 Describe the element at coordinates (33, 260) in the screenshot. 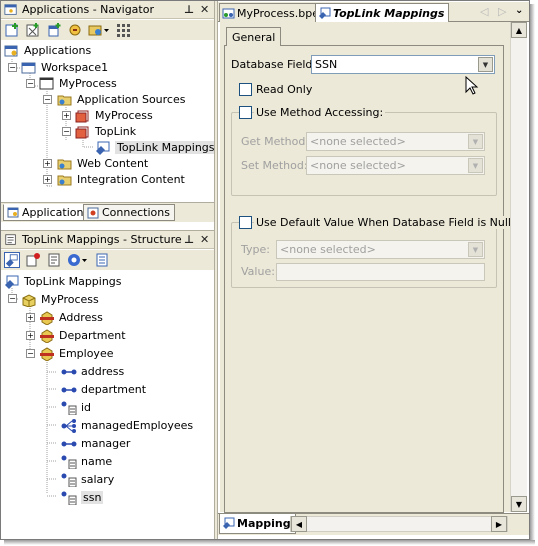

I see `new-mapping-icon` at that location.